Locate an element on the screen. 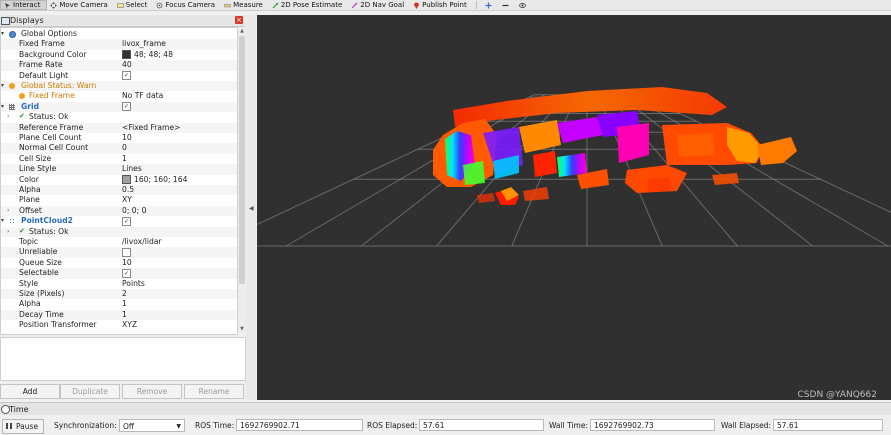 This screenshot has width=891, height=435. wall-elapsed-field: 57.61 is located at coordinates (828, 425).